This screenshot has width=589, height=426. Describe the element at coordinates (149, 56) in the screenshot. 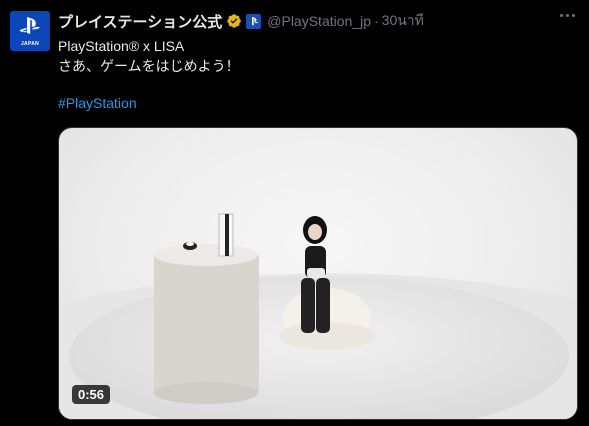

I see `tweet-text: PlayStation® x LISA さあ、ゲームをはじめよう！` at that location.